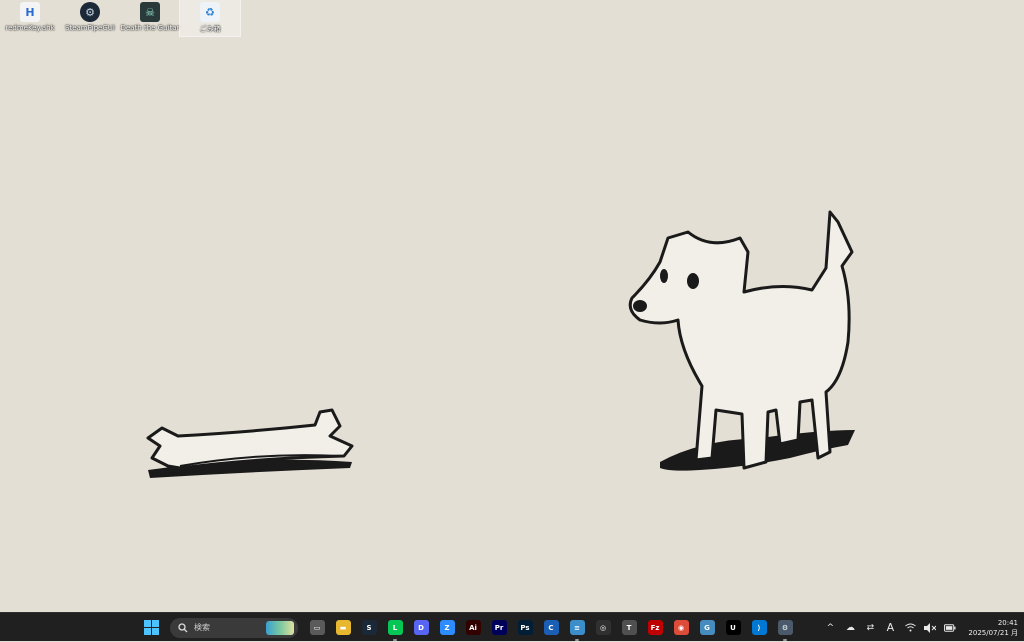 This screenshot has height=642, width=1024. Describe the element at coordinates (30, 28) in the screenshot. I see `desktop-icon-label: redmeKey.ahk` at that location.